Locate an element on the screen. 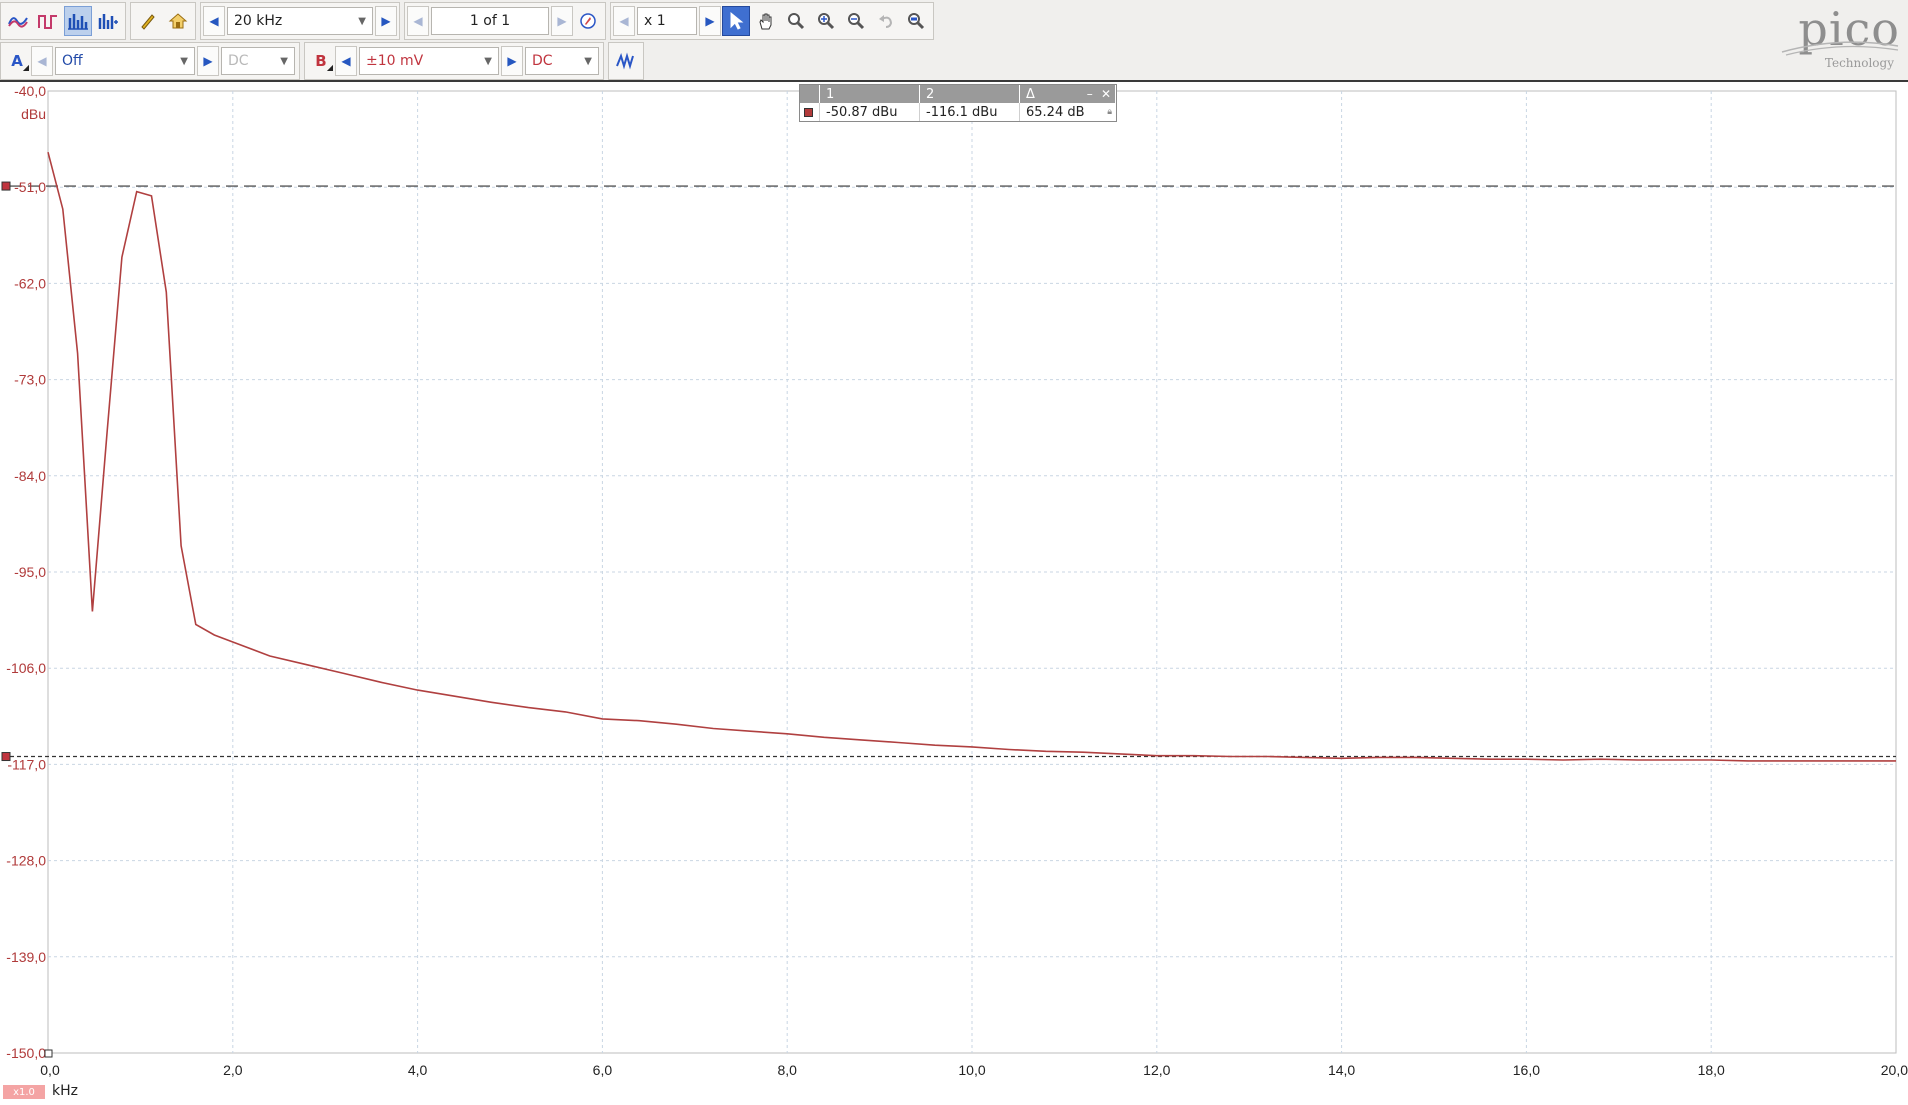  channel-a-coupling-select: DC ▼ is located at coordinates (258, 61).